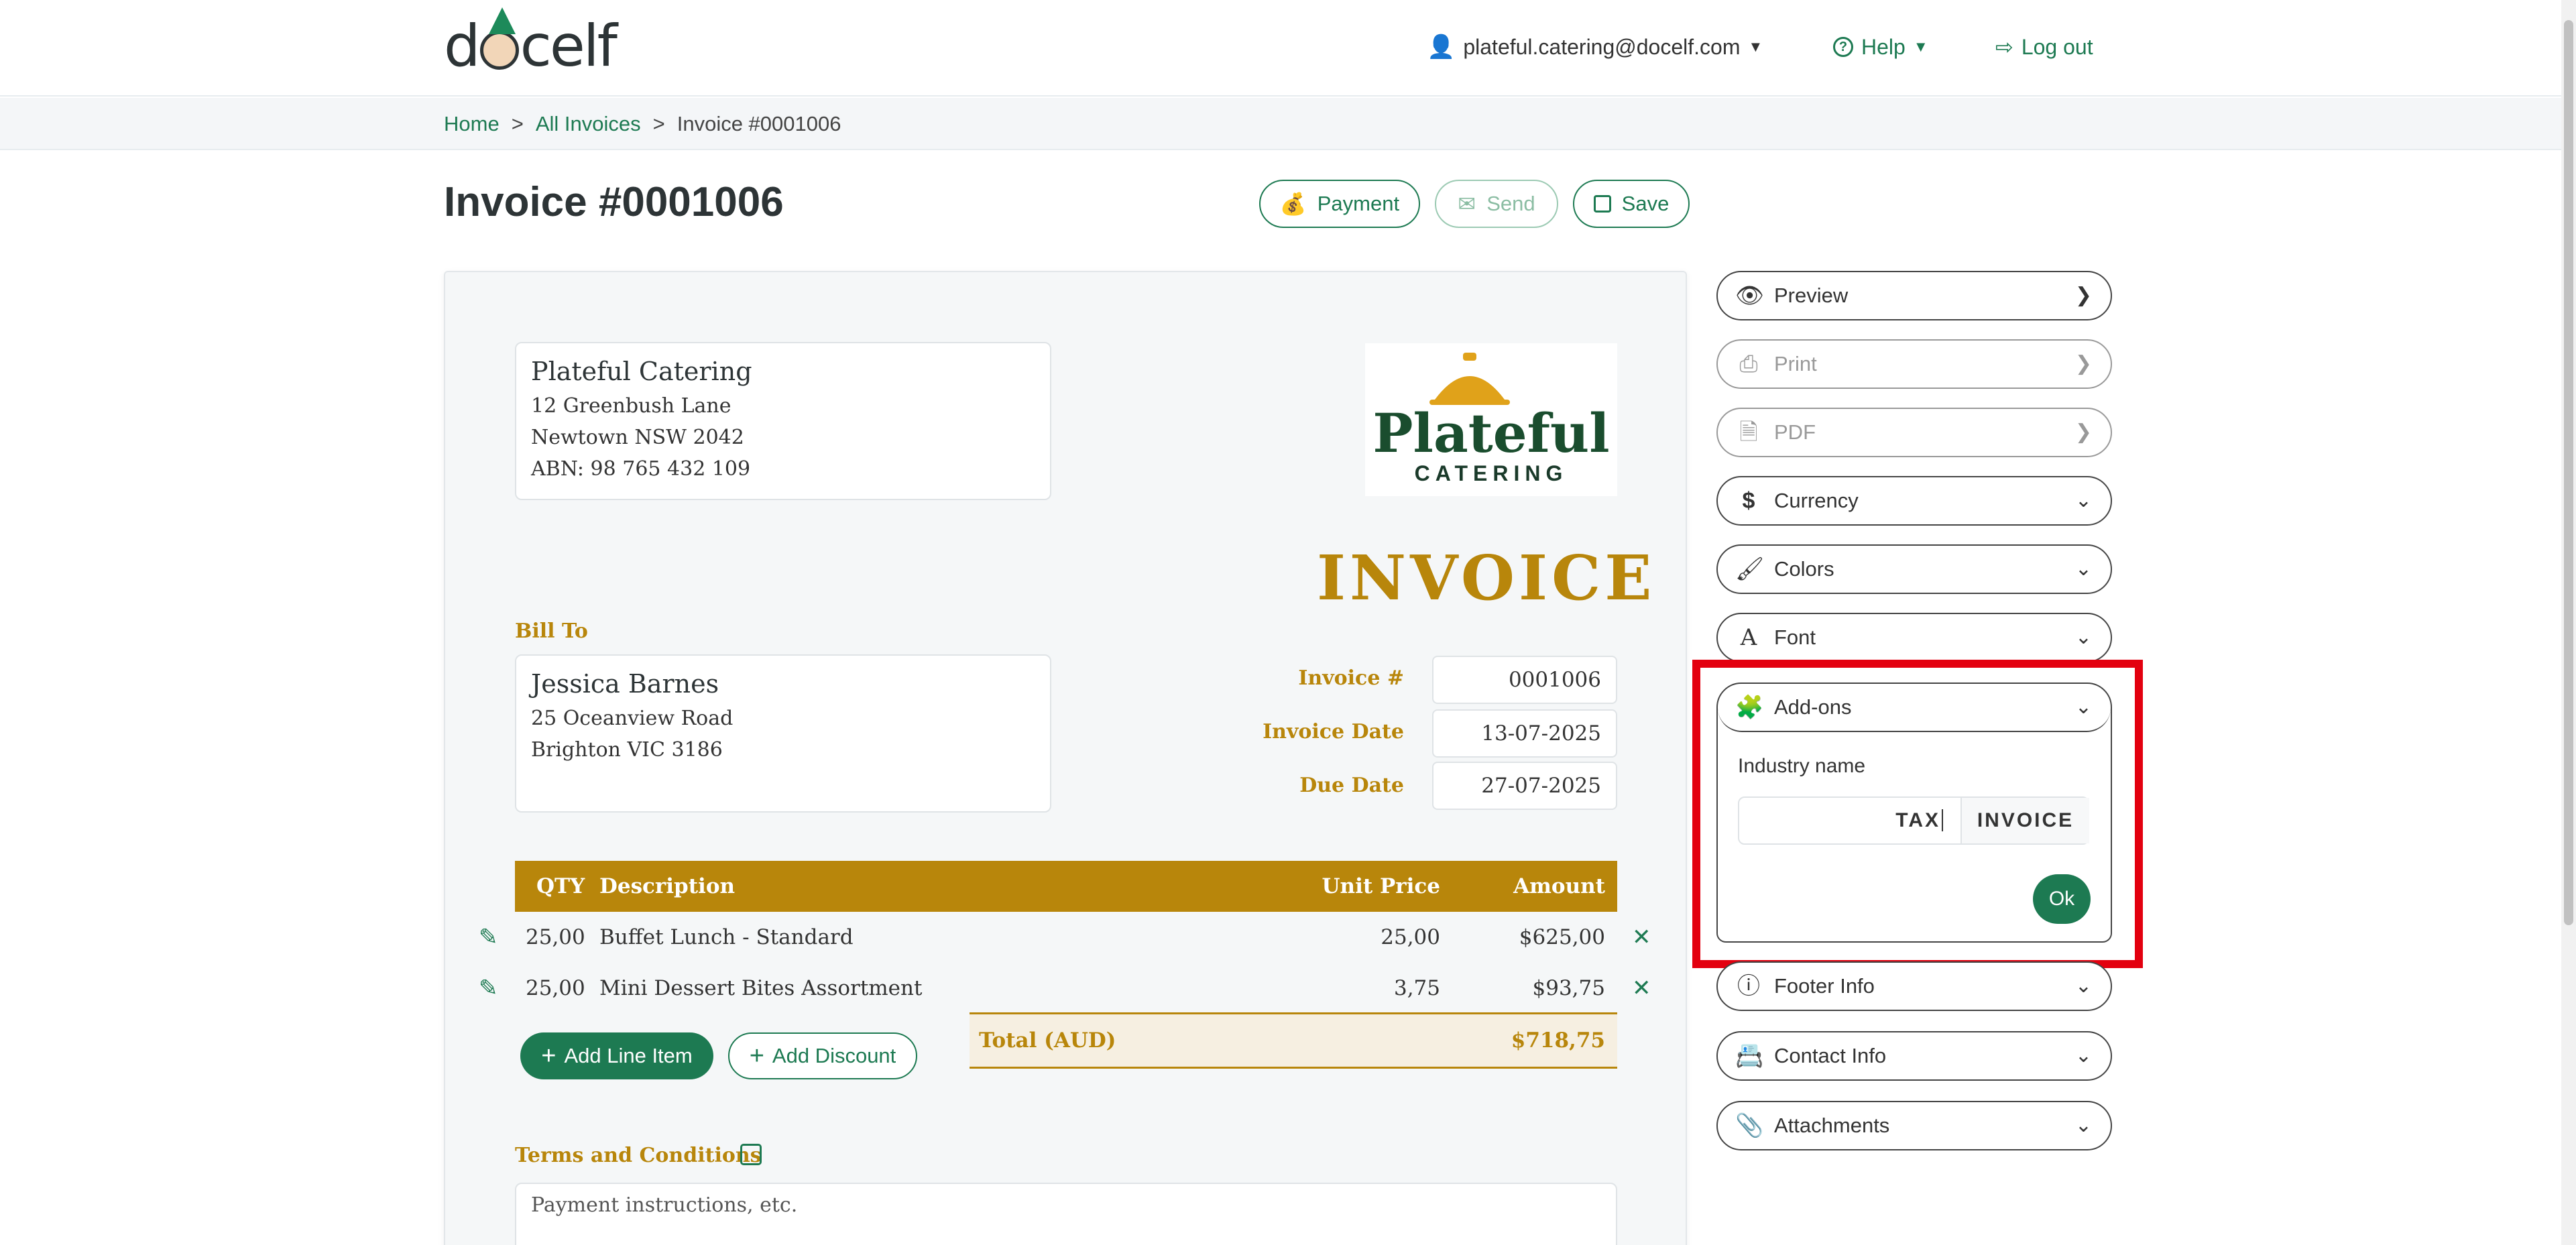 This screenshot has height=1245, width=2576. I want to click on user-menu: 👤 plateful.catering@docelf.com ▼, so click(1595, 47).